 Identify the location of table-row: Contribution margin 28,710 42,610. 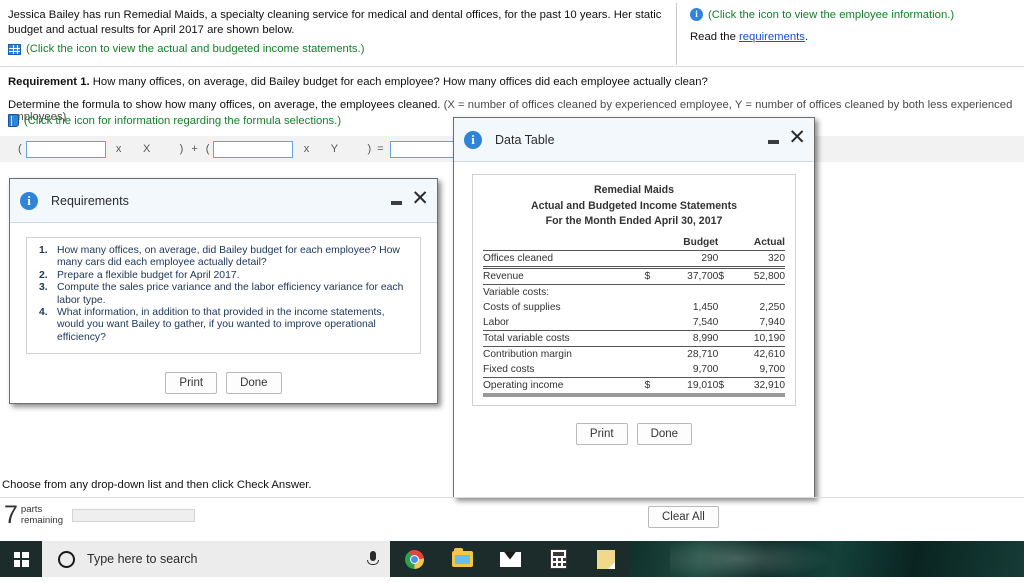
(634, 354).